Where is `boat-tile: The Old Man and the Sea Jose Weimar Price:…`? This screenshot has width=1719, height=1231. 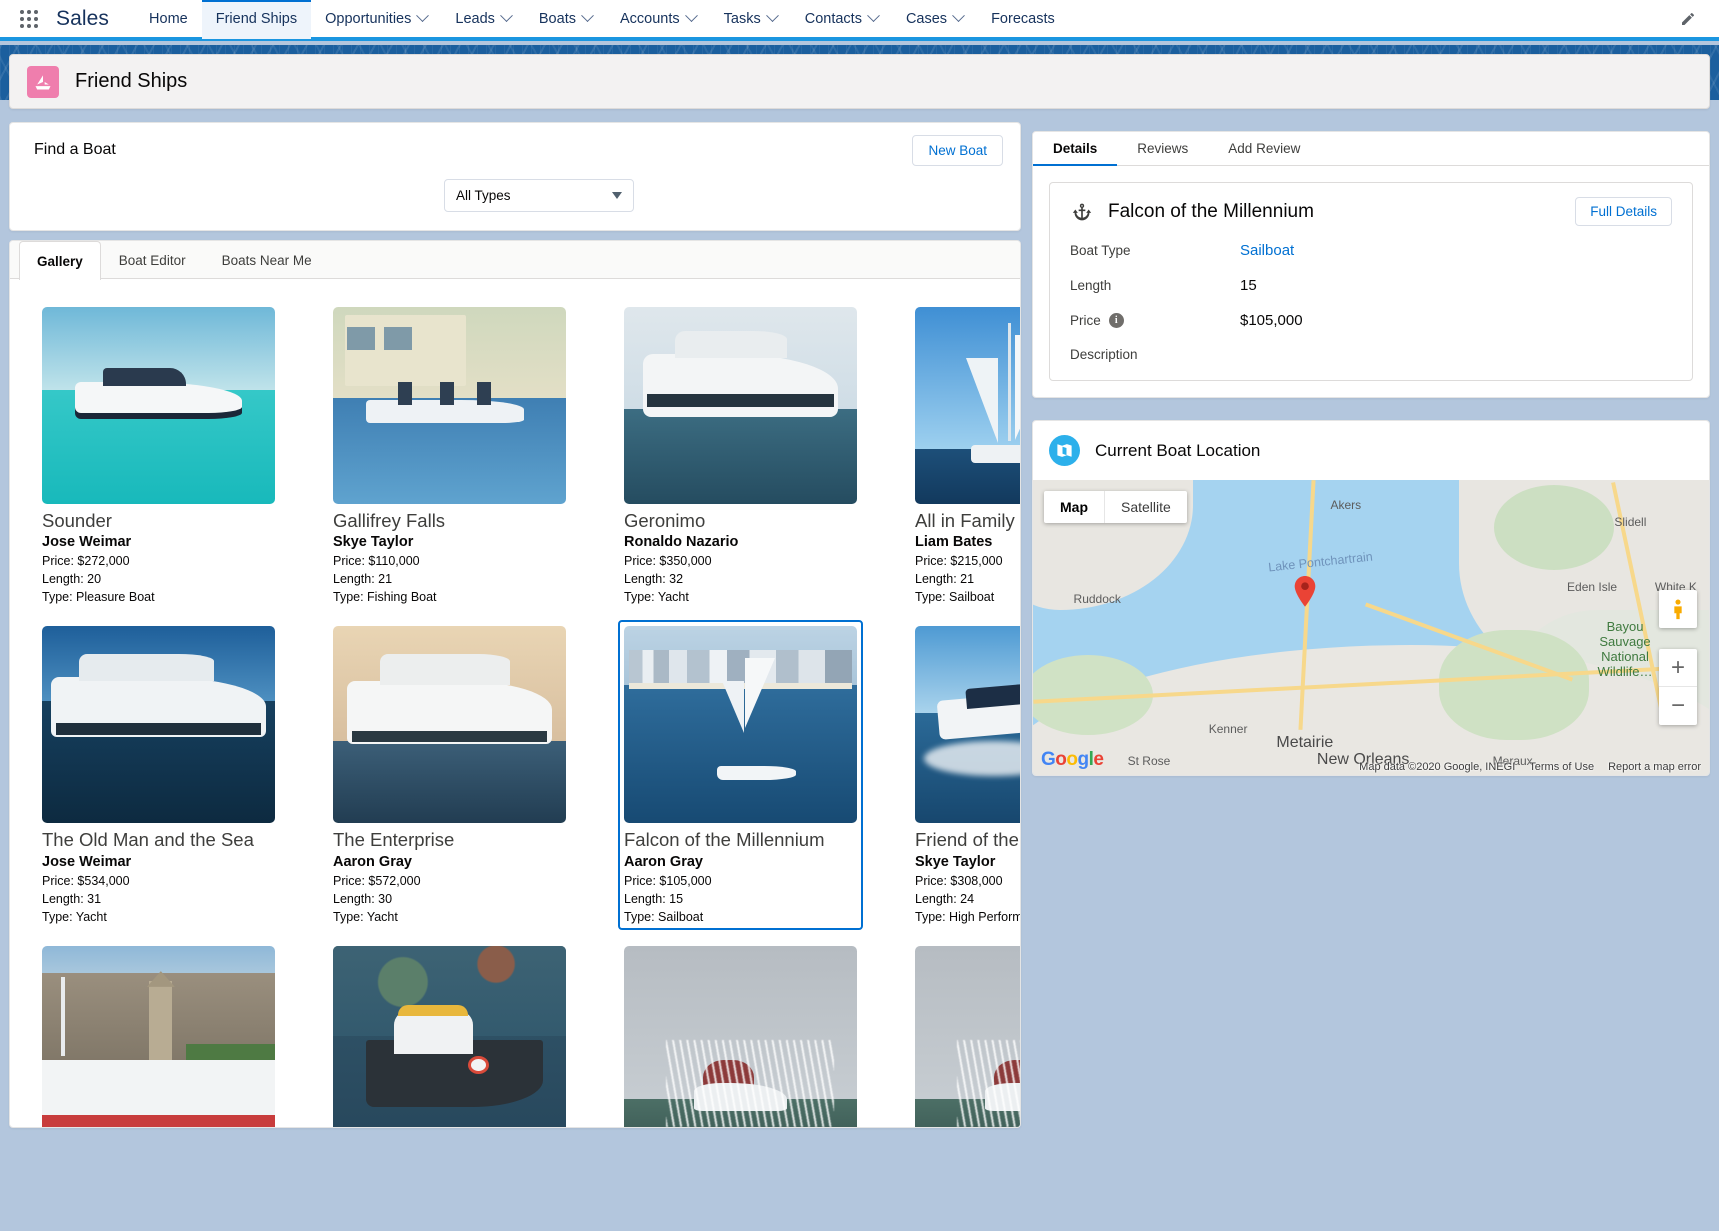 boat-tile: The Old Man and the Sea Jose Weimar Price:… is located at coordinates (158, 774).